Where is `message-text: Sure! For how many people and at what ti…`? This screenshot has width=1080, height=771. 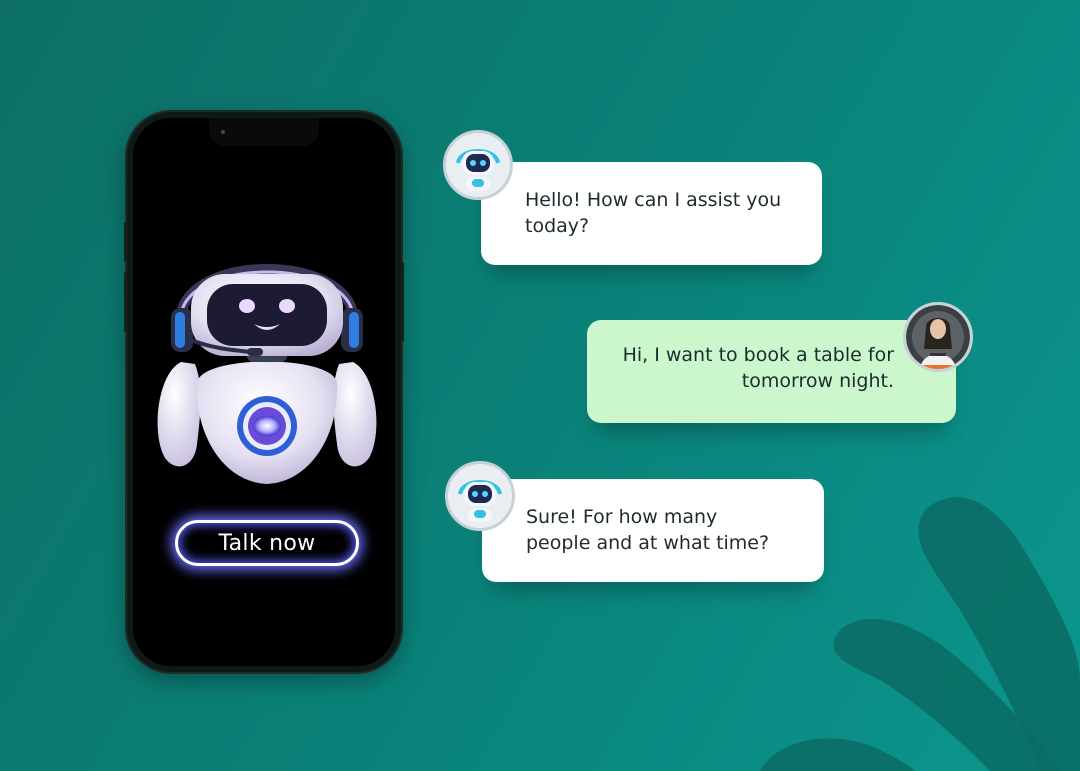
message-text: Sure! For how many people and at what ti… is located at coordinates (648, 530).